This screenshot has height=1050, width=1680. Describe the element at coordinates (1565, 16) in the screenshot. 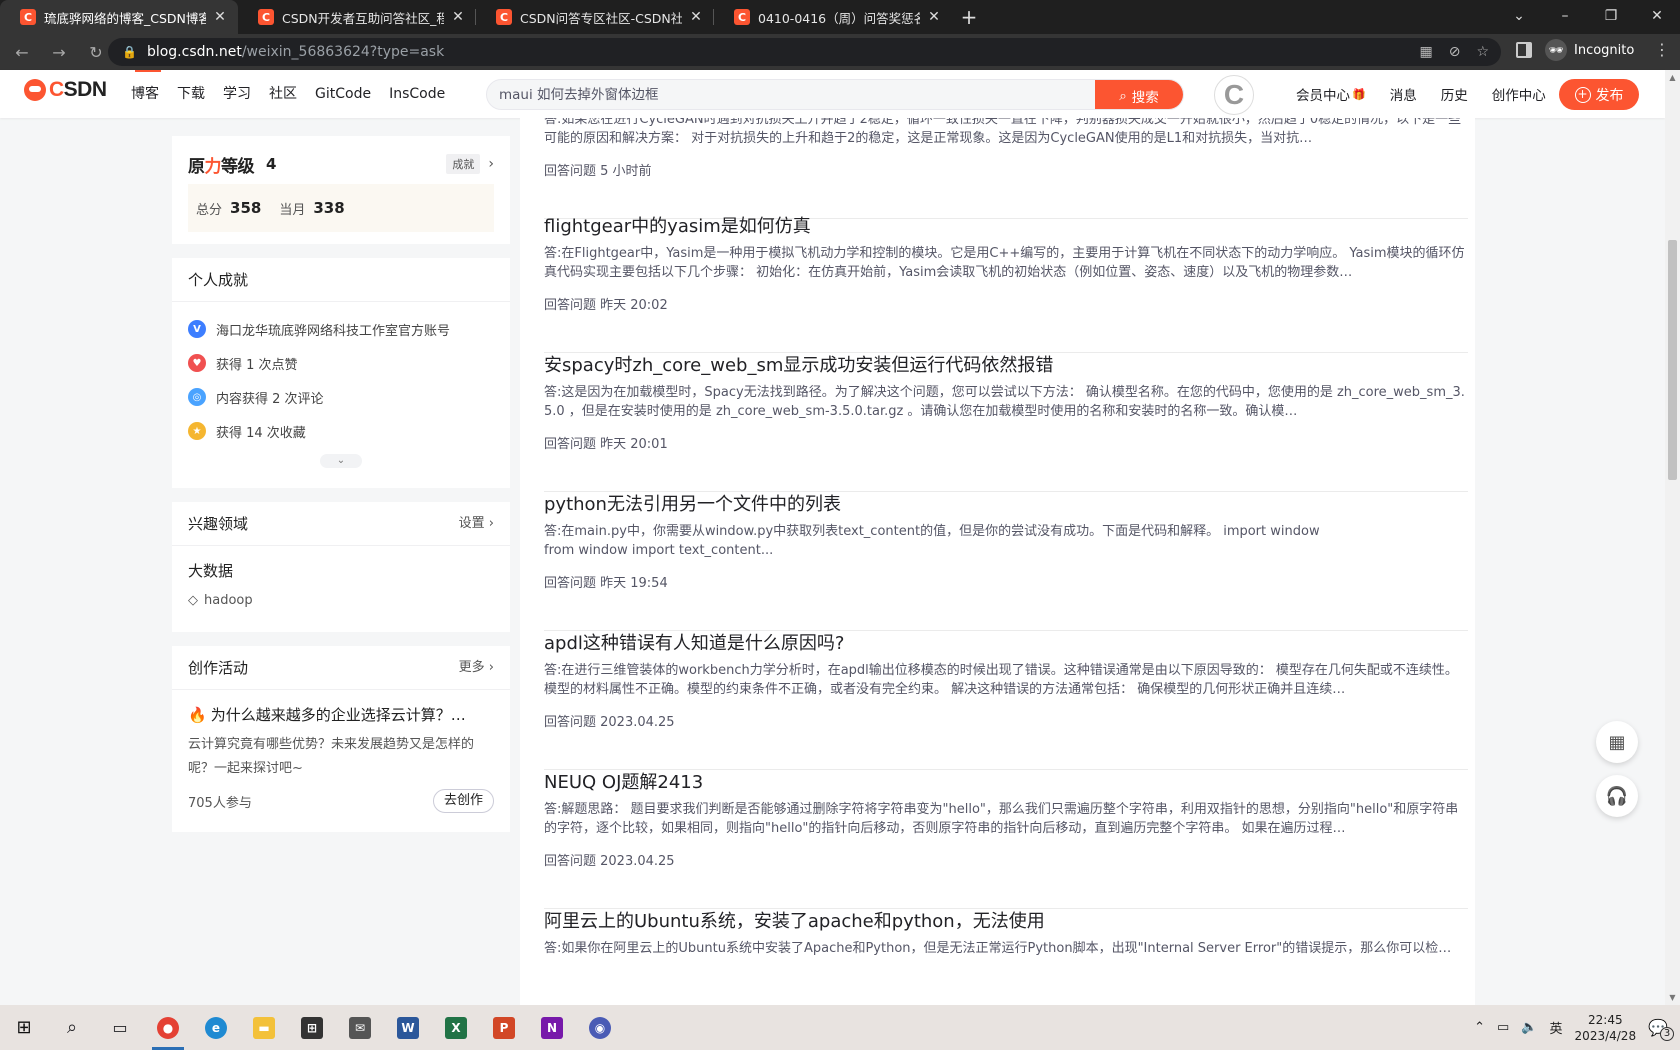

I see `minimize-button: –` at that location.